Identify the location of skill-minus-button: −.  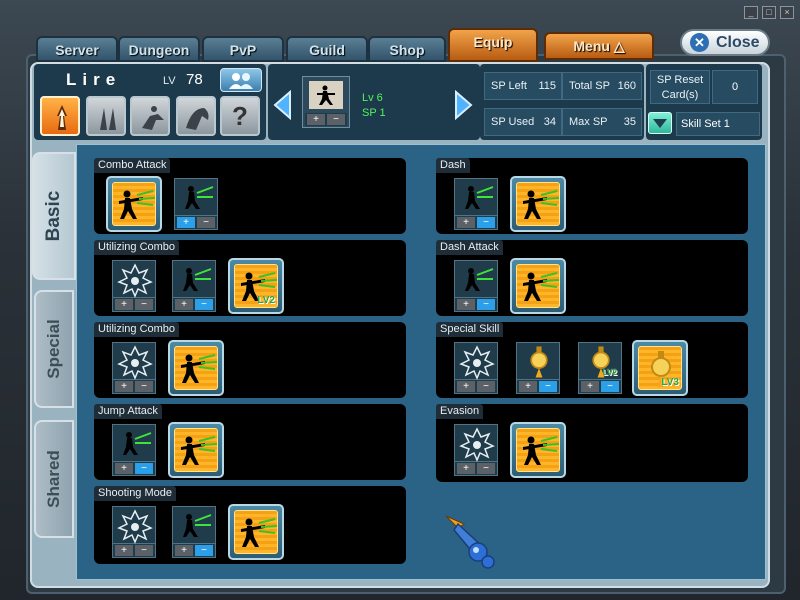
(336, 119).